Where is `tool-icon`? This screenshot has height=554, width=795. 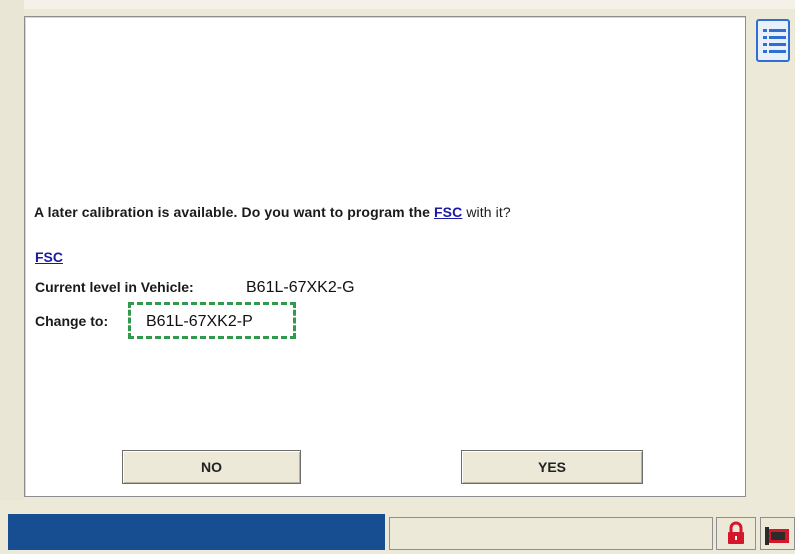 tool-icon is located at coordinates (777, 536).